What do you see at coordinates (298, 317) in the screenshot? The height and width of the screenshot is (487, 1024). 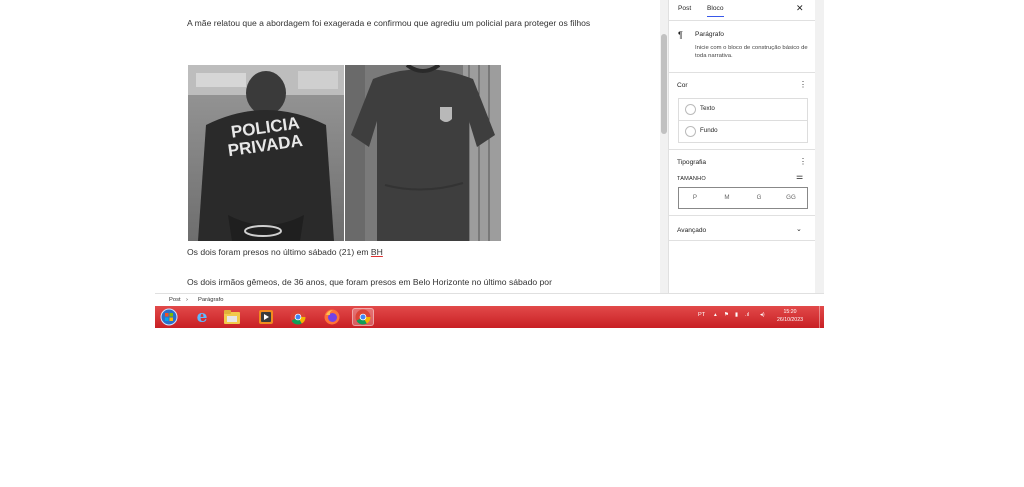 I see `chrome-icon` at bounding box center [298, 317].